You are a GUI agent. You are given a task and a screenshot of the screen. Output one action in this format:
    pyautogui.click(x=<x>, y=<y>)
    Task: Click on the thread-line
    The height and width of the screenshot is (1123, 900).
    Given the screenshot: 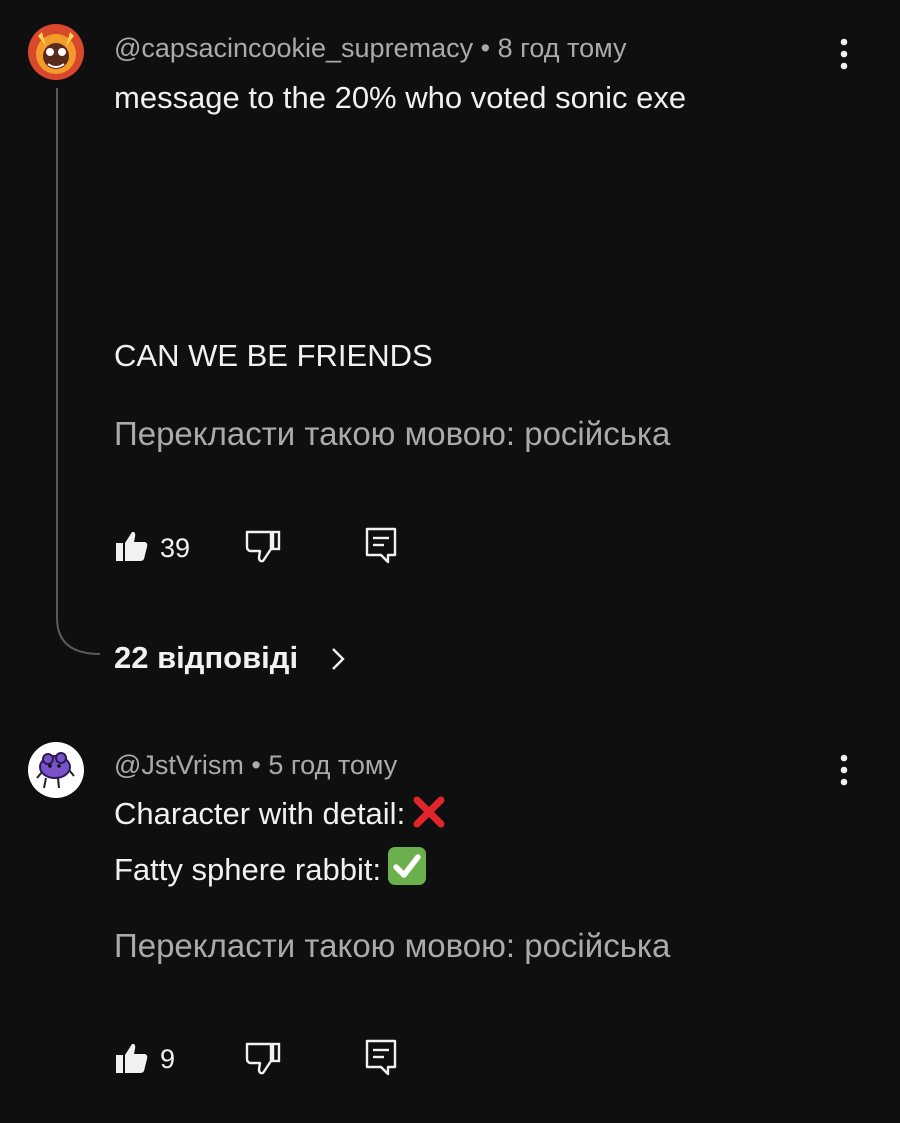 What is the action you would take?
    pyautogui.click(x=78, y=371)
    